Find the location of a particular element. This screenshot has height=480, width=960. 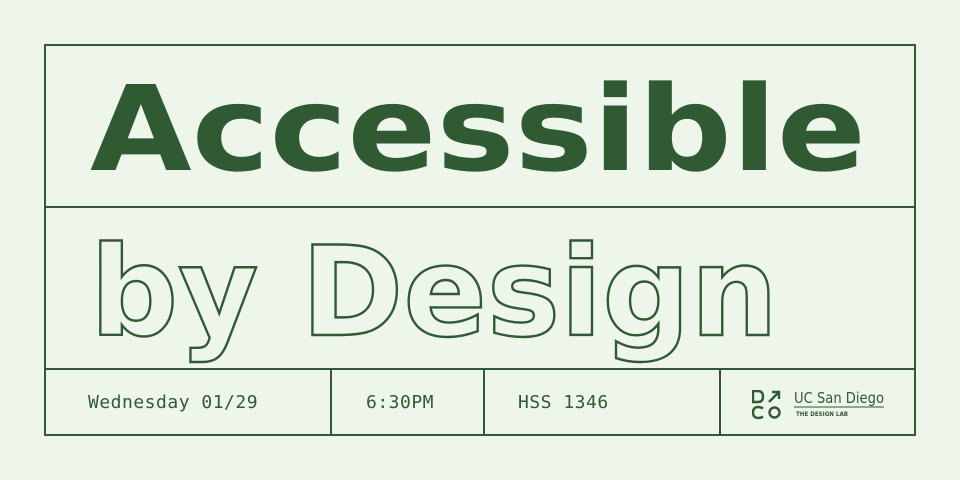

event-date: Wednesday 01/29 is located at coordinates (173, 402).